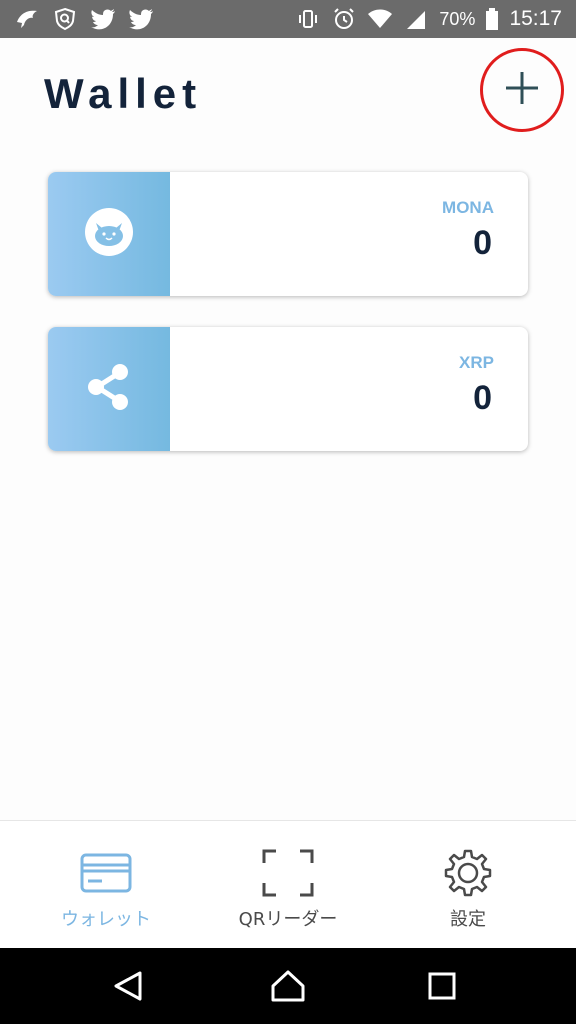 The image size is (576, 1024). What do you see at coordinates (380, 19) in the screenshot?
I see `wifi-icon` at bounding box center [380, 19].